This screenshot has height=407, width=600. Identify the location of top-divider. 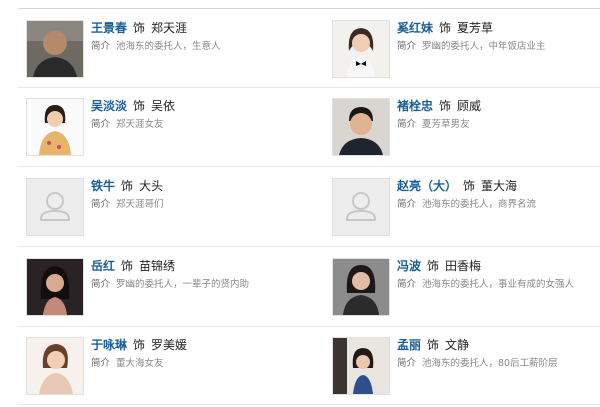
(309, 8).